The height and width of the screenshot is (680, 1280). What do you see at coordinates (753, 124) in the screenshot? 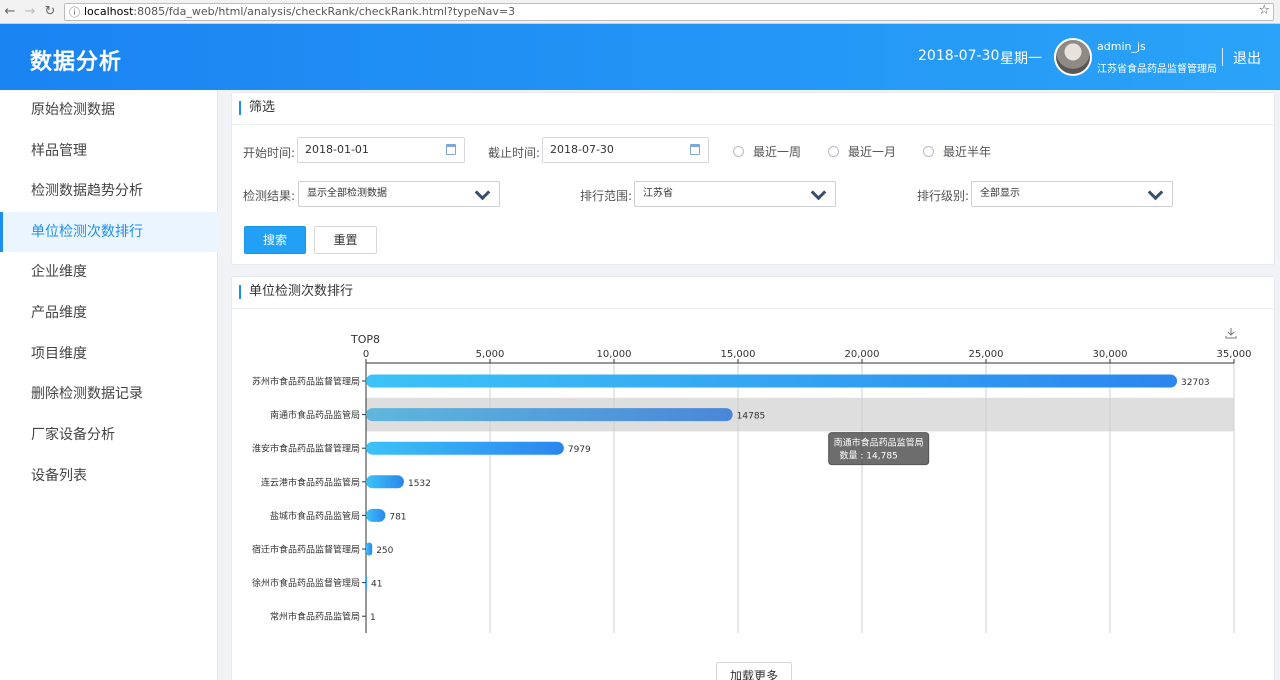
I see `divider` at bounding box center [753, 124].